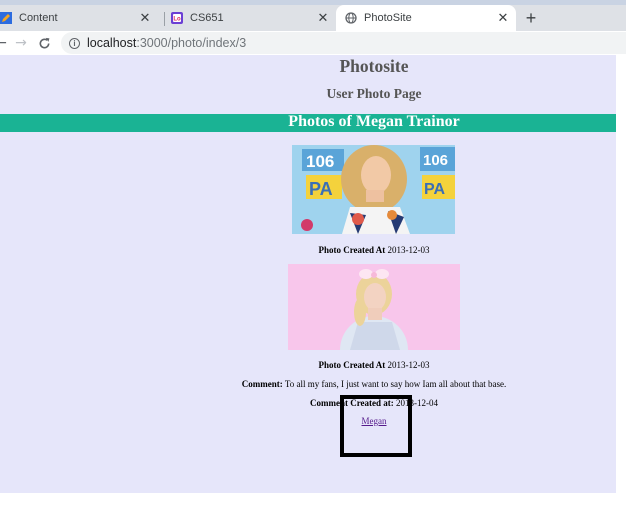 The width and height of the screenshot is (626, 505). What do you see at coordinates (503, 18) in the screenshot?
I see `close-tab-photosite-icon: ✕` at bounding box center [503, 18].